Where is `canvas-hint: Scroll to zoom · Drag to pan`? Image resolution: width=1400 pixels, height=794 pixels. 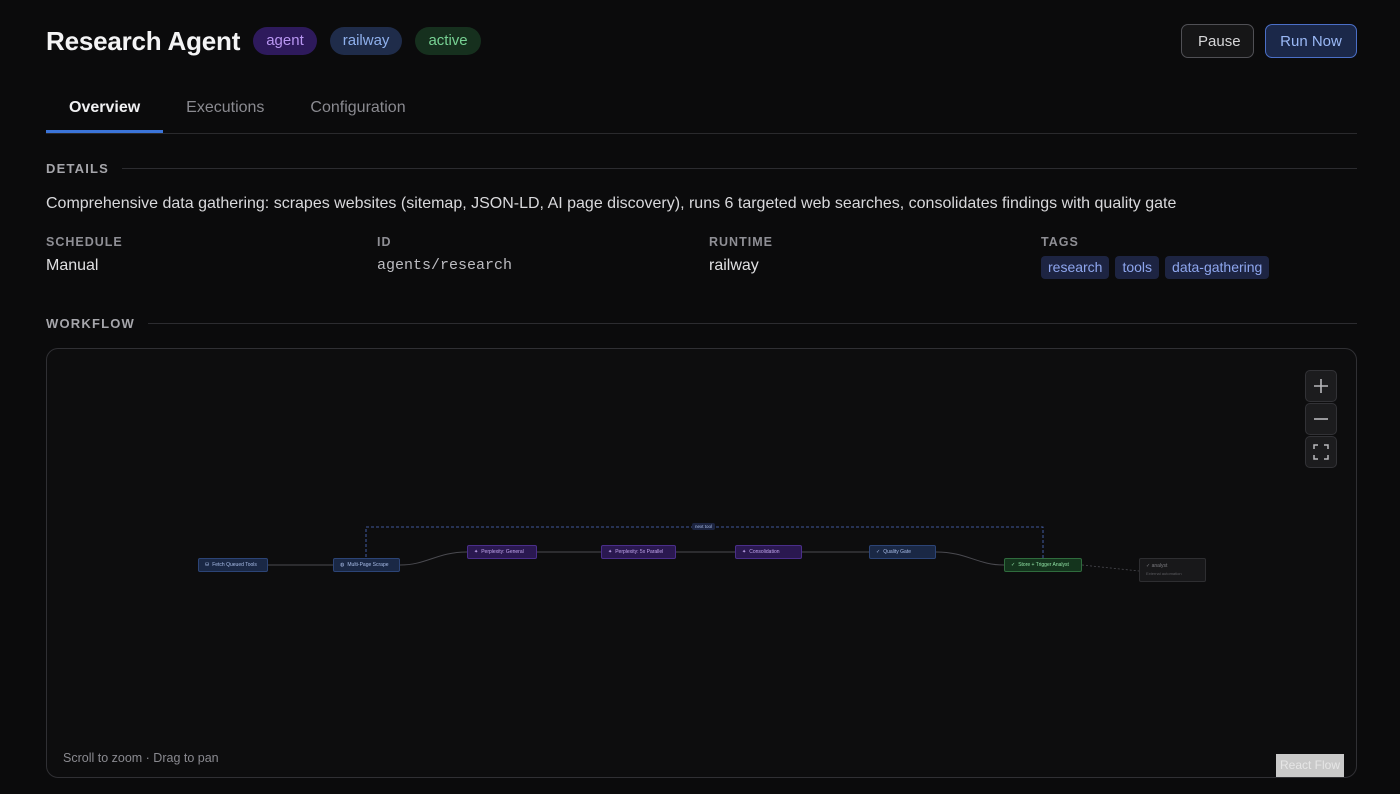 canvas-hint: Scroll to zoom · Drag to pan is located at coordinates (141, 758).